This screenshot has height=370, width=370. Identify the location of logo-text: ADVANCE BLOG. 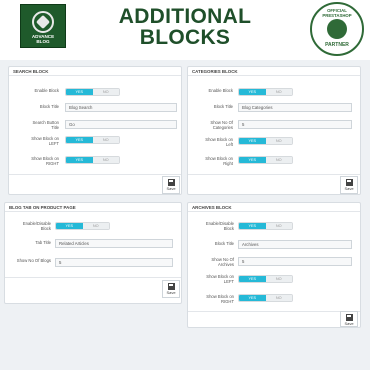
(43, 39).